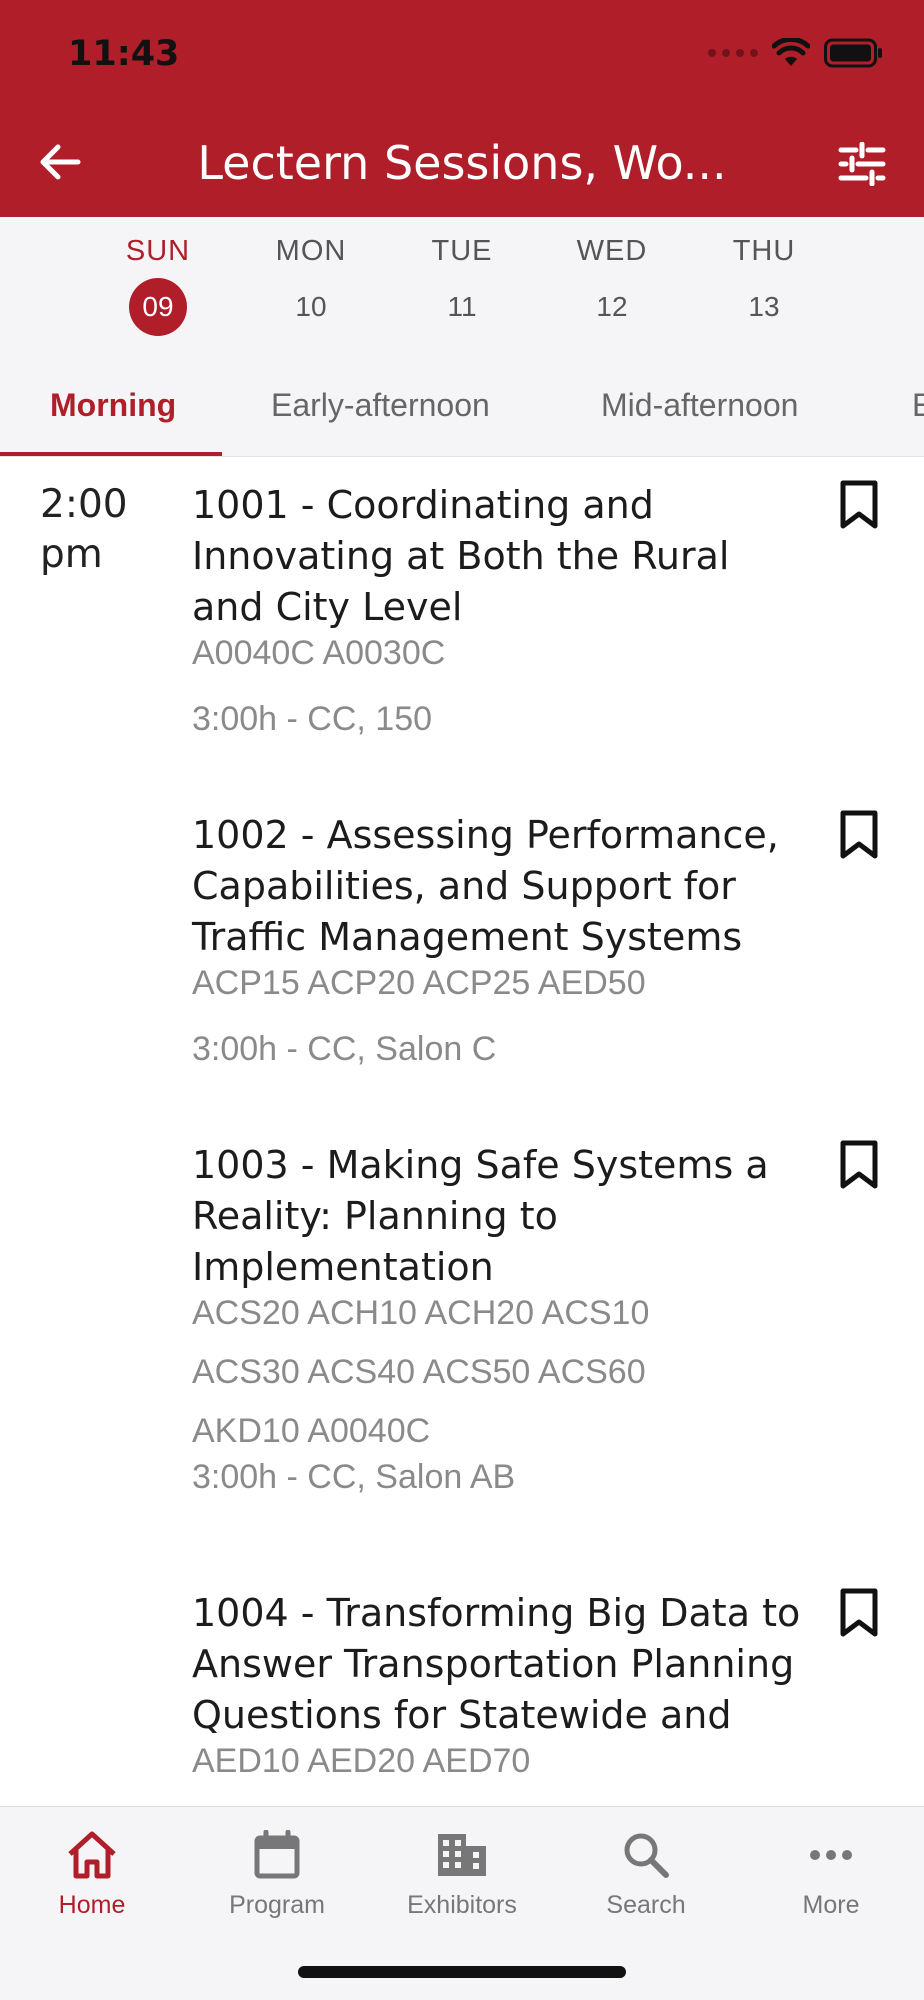  What do you see at coordinates (462, 1905) in the screenshot?
I see `nav-label: Exhibitors` at bounding box center [462, 1905].